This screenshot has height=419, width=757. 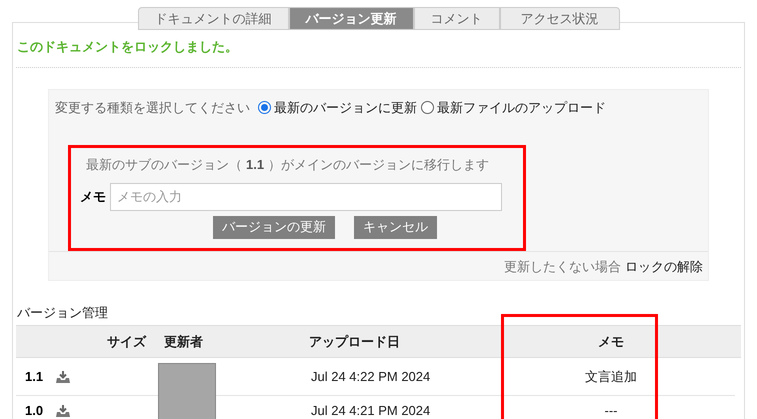 I want to click on upload-date: Jul 24 4:21 PM 2024, so click(x=371, y=410).